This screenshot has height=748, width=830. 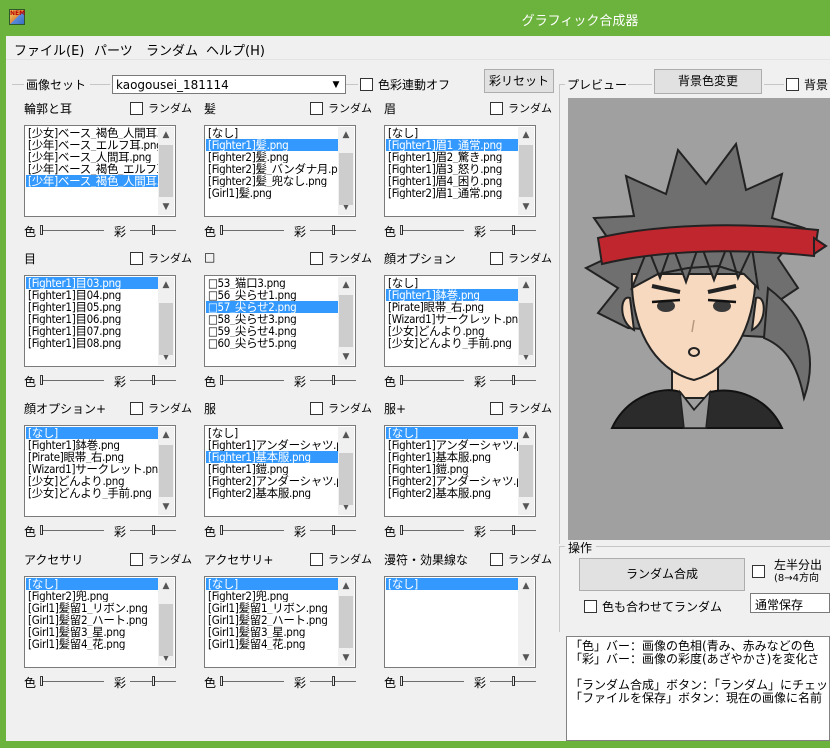 What do you see at coordinates (272, 596) in the screenshot?
I see `list-item: [Fighter2]兜.png` at bounding box center [272, 596].